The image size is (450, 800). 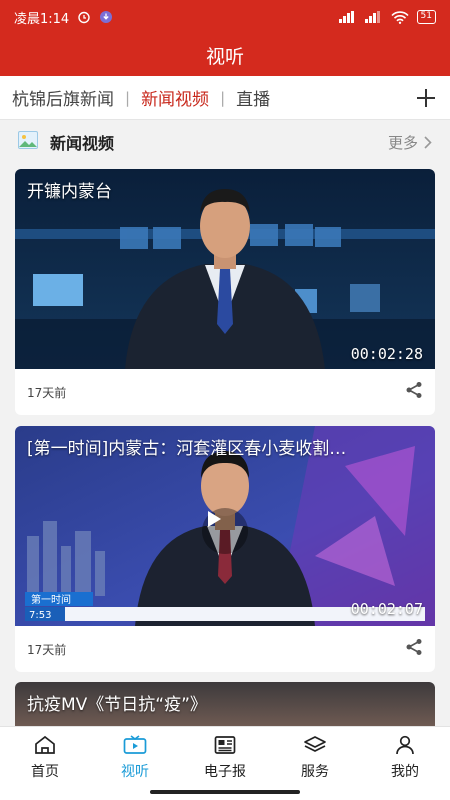 I want to click on section-title: 新闻视频, so click(x=82, y=143).